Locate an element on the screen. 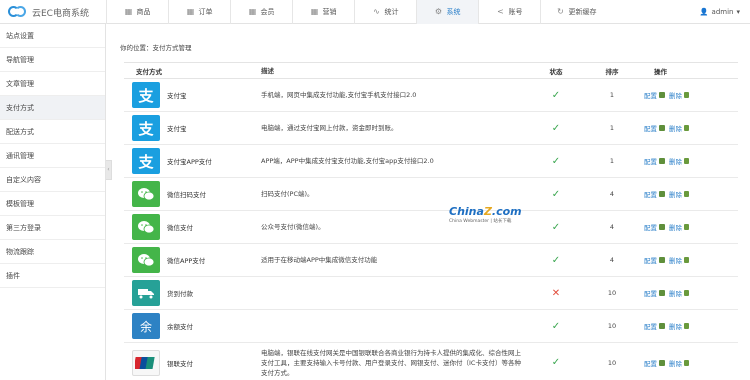  sidebar-item: 自定义内容 is located at coordinates (52, 180).